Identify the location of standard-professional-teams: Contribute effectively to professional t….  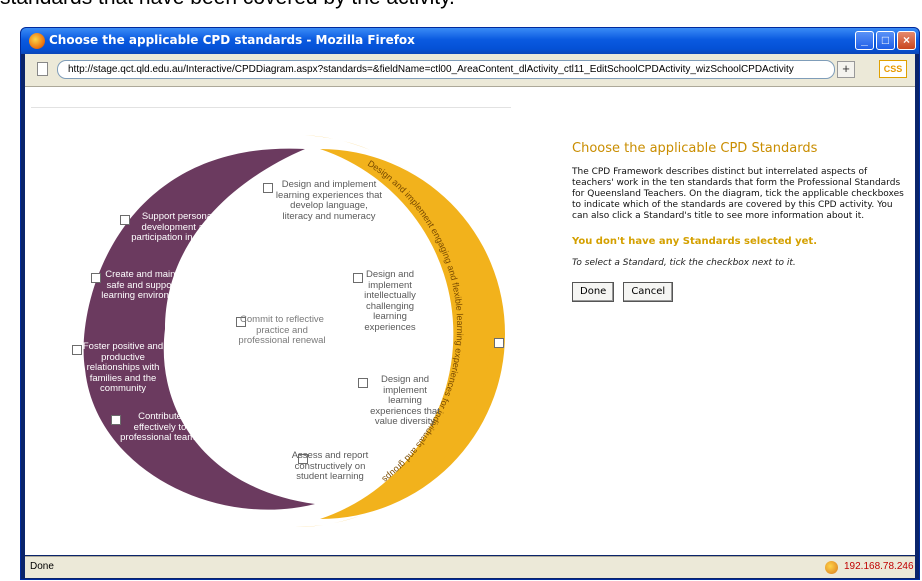
(160, 427).